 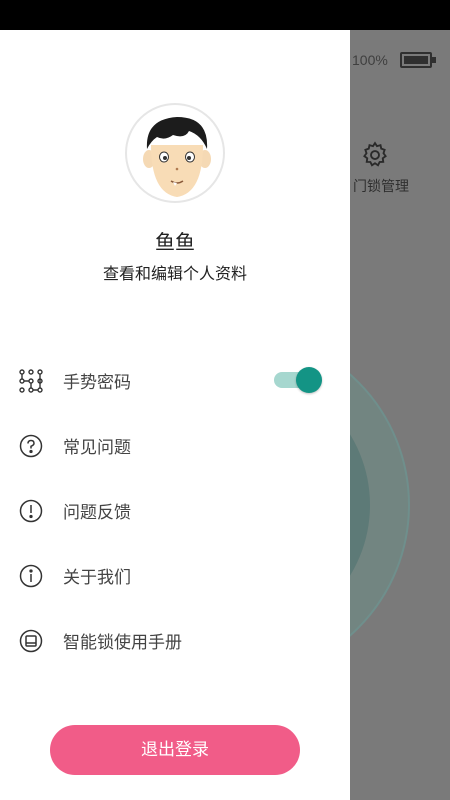 I want to click on avatar, so click(x=175, y=153).